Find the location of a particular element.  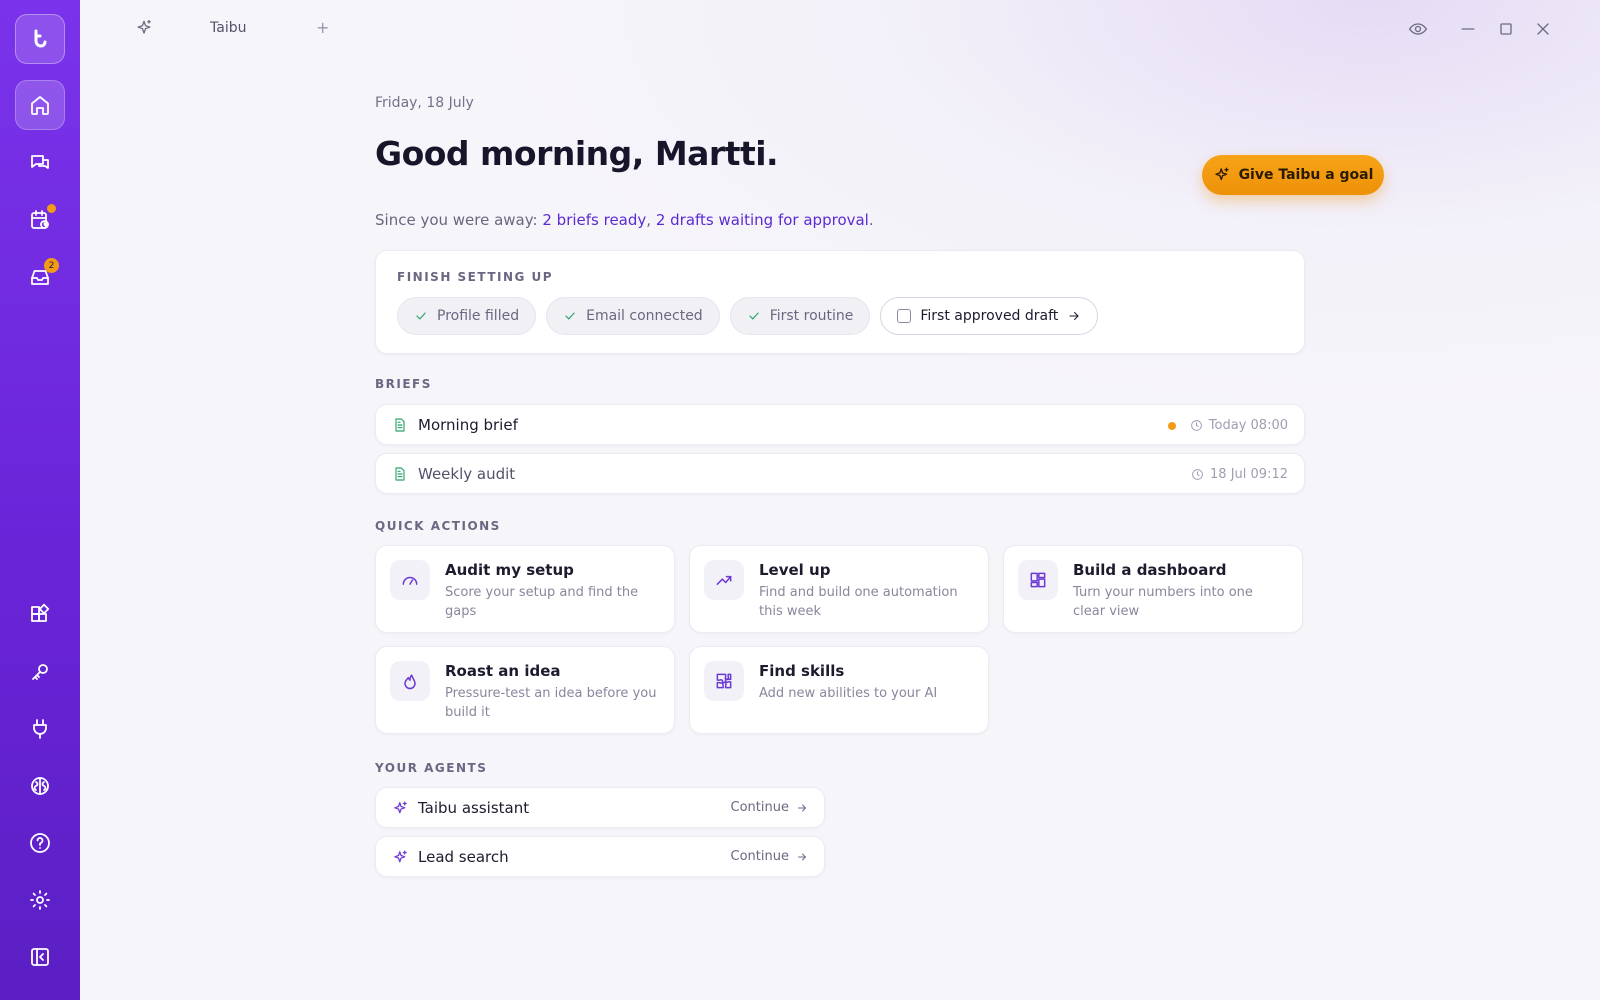

since-suffix: . is located at coordinates (871, 220).